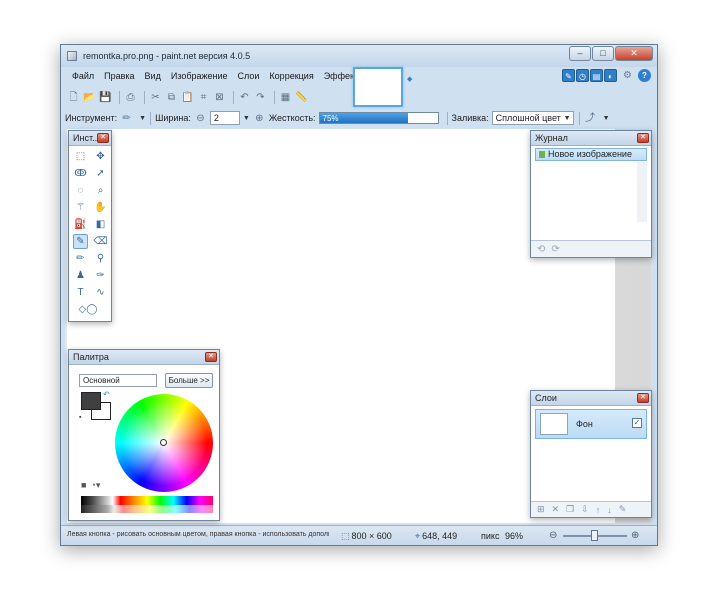  I want to click on settings-gear-icon: ⚙, so click(627, 75).